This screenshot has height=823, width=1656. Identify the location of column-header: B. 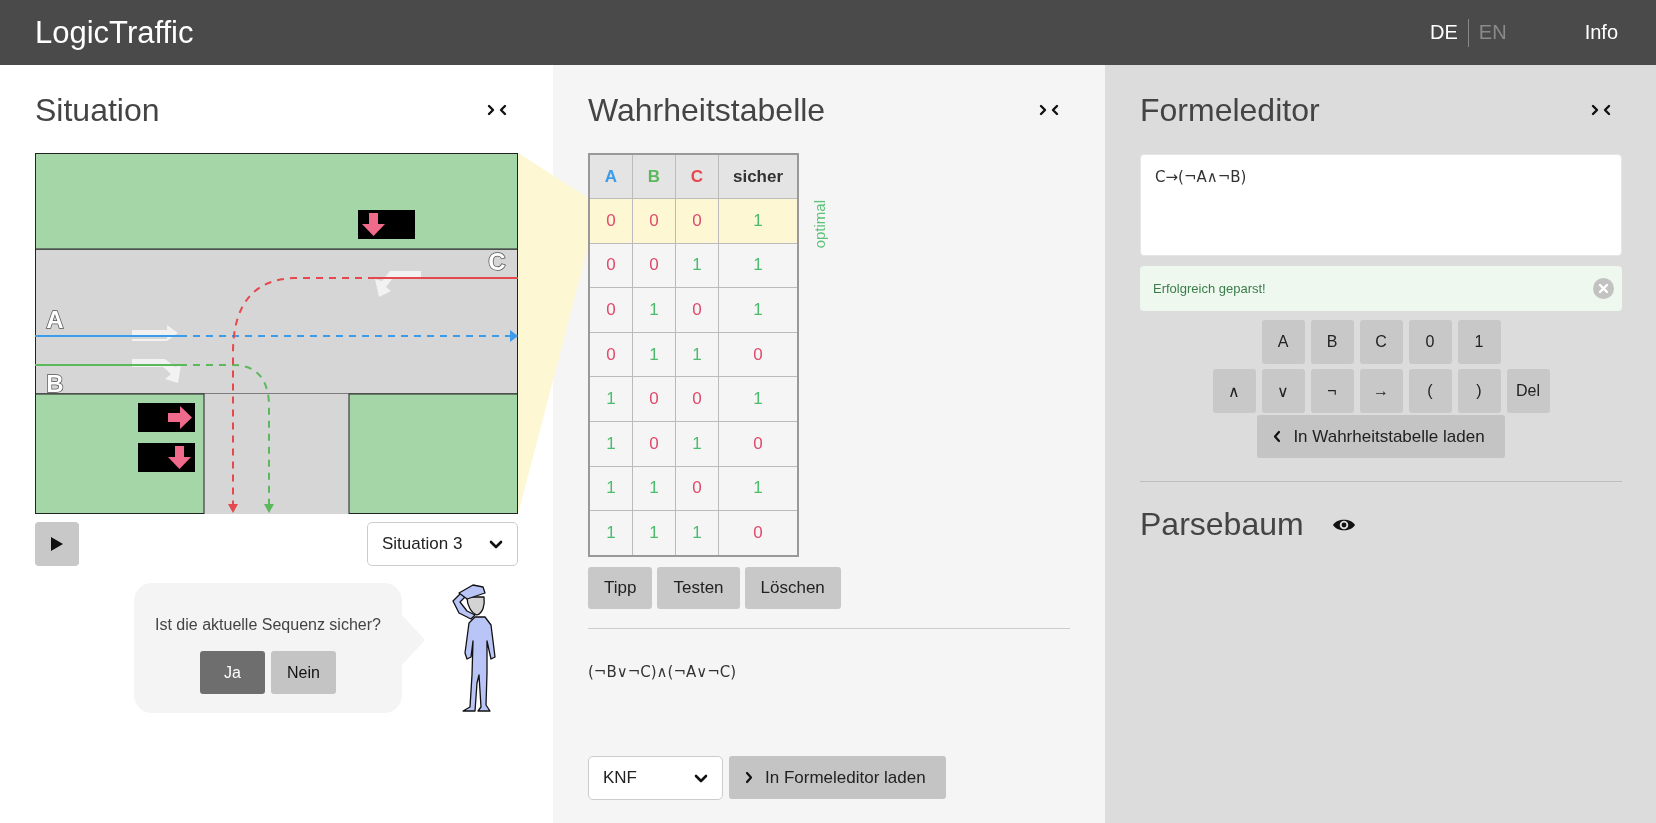
(654, 176).